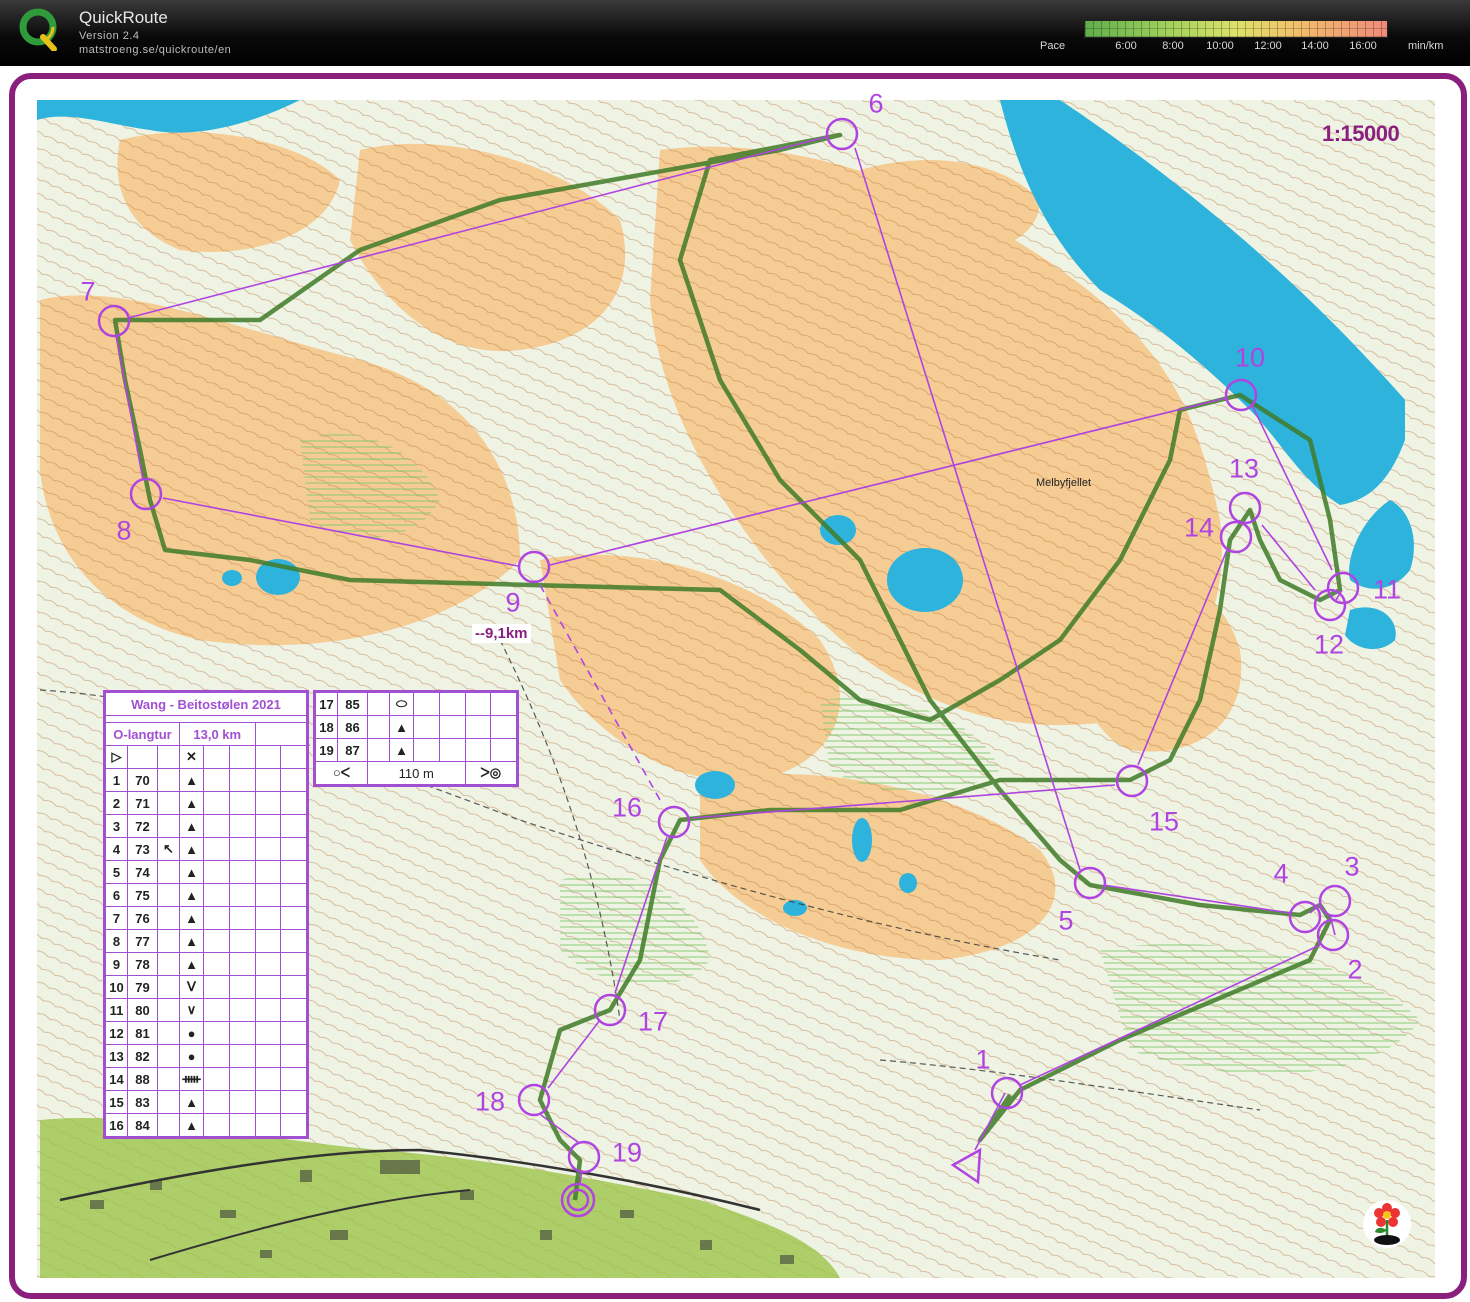  What do you see at coordinates (501, 633) in the screenshot?
I see `leg-distance-label: --9,1km` at bounding box center [501, 633].